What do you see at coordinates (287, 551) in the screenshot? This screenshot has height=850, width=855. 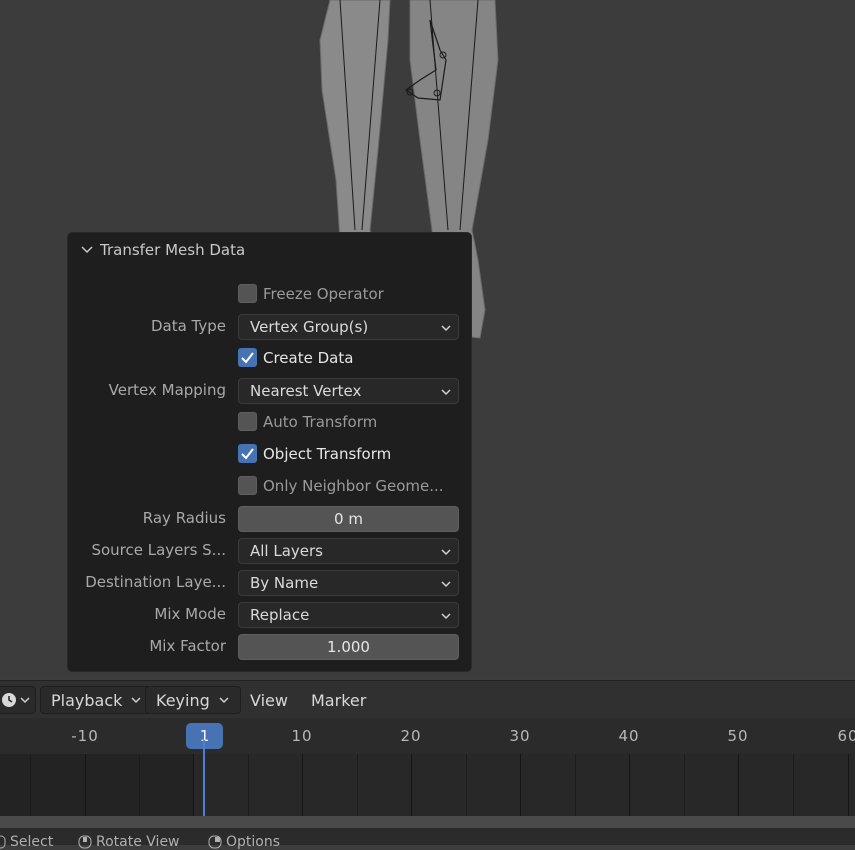 I see `source-layers-value: All Layers` at bounding box center [287, 551].